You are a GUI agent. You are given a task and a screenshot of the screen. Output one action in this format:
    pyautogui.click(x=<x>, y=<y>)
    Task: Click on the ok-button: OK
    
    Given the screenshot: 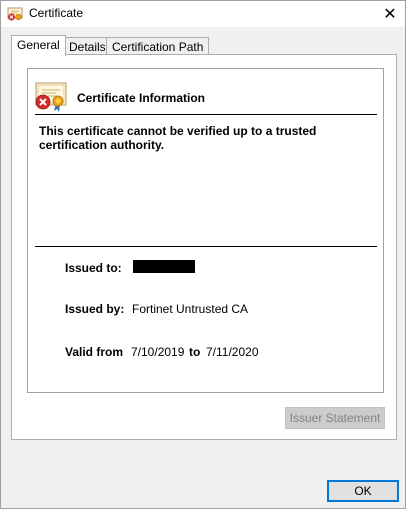 What is the action you would take?
    pyautogui.click(x=363, y=491)
    